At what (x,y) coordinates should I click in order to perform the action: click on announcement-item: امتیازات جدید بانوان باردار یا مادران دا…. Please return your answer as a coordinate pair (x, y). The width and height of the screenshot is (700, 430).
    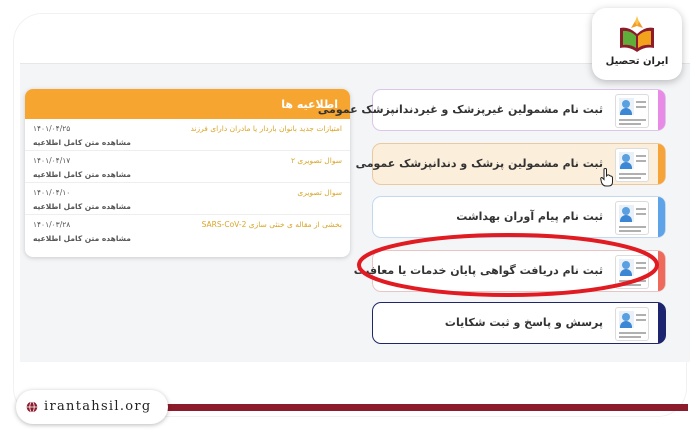
    Looking at the image, I should click on (187, 135).